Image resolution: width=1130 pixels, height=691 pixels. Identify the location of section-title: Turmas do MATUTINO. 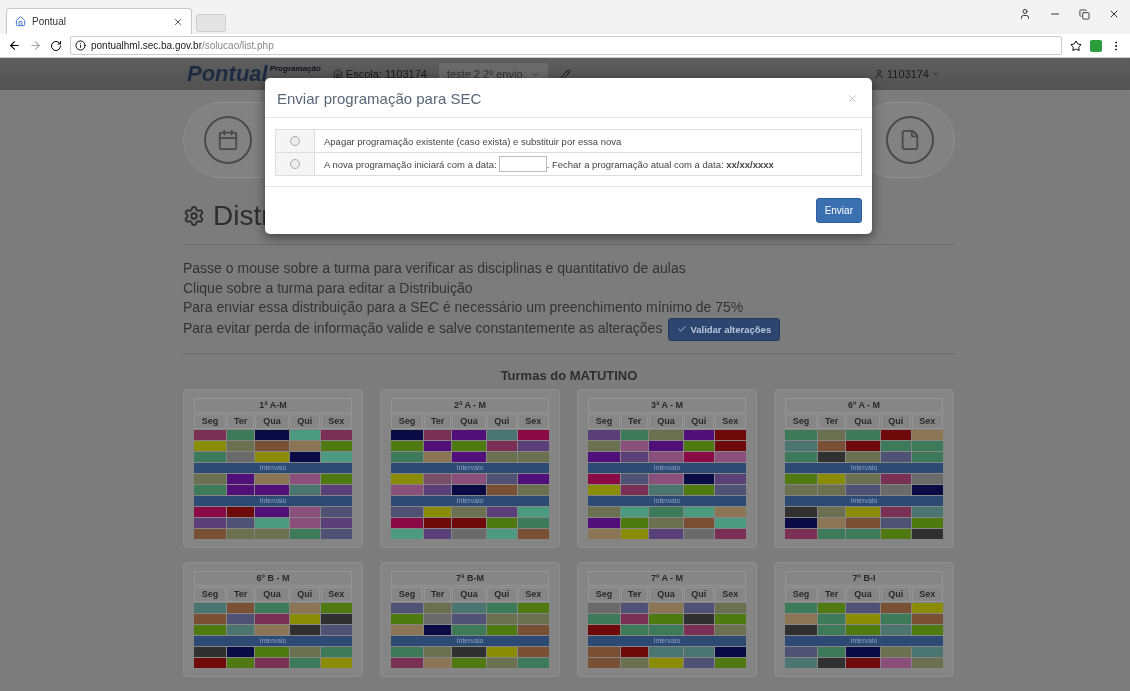
(569, 375).